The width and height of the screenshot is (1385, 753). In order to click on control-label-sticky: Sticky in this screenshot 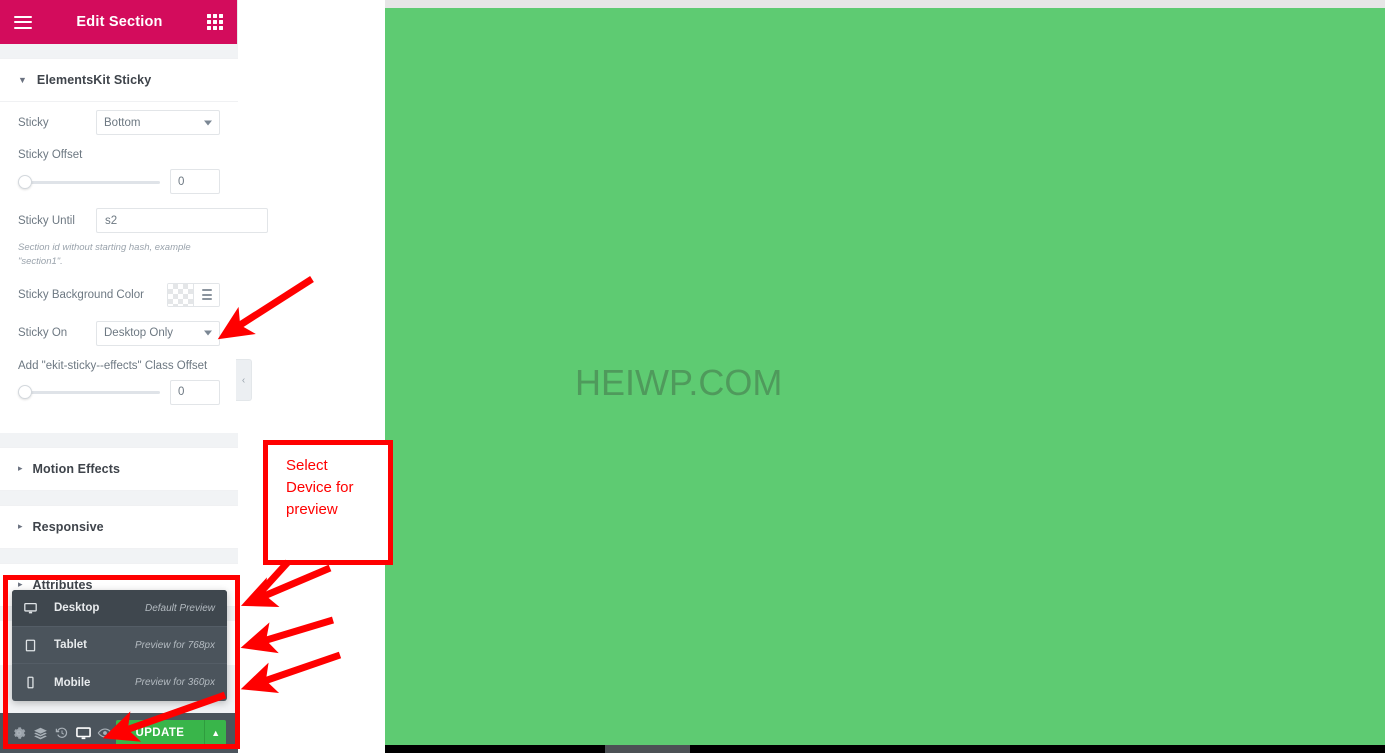, I will do `click(33, 122)`.